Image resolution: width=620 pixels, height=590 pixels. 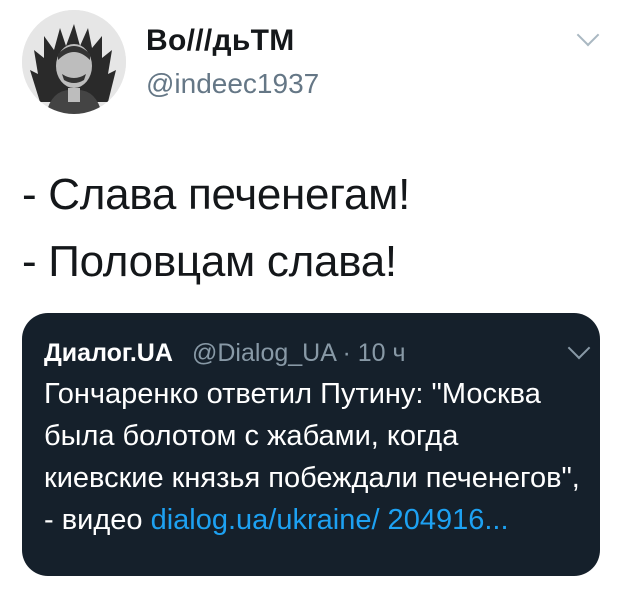 I want to click on quoted-chevron-down-icon, so click(x=579, y=348).